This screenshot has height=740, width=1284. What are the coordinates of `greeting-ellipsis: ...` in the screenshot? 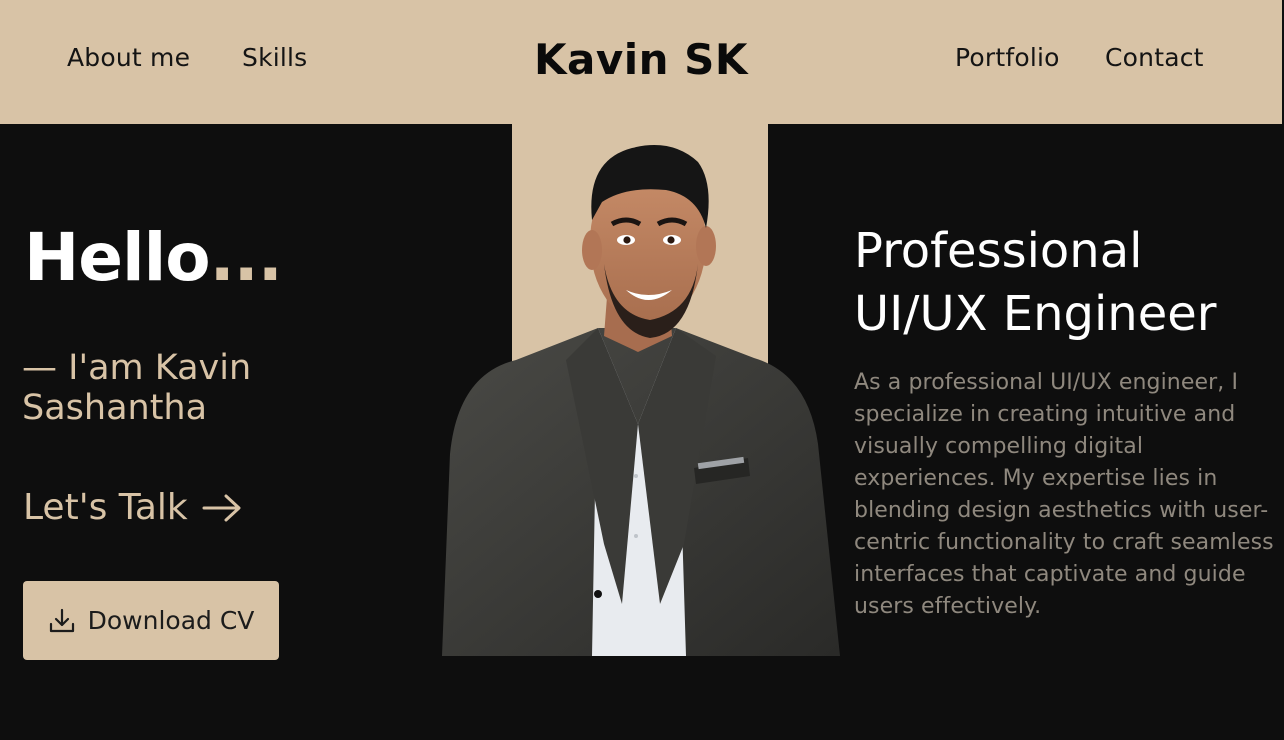 It's located at (246, 257).